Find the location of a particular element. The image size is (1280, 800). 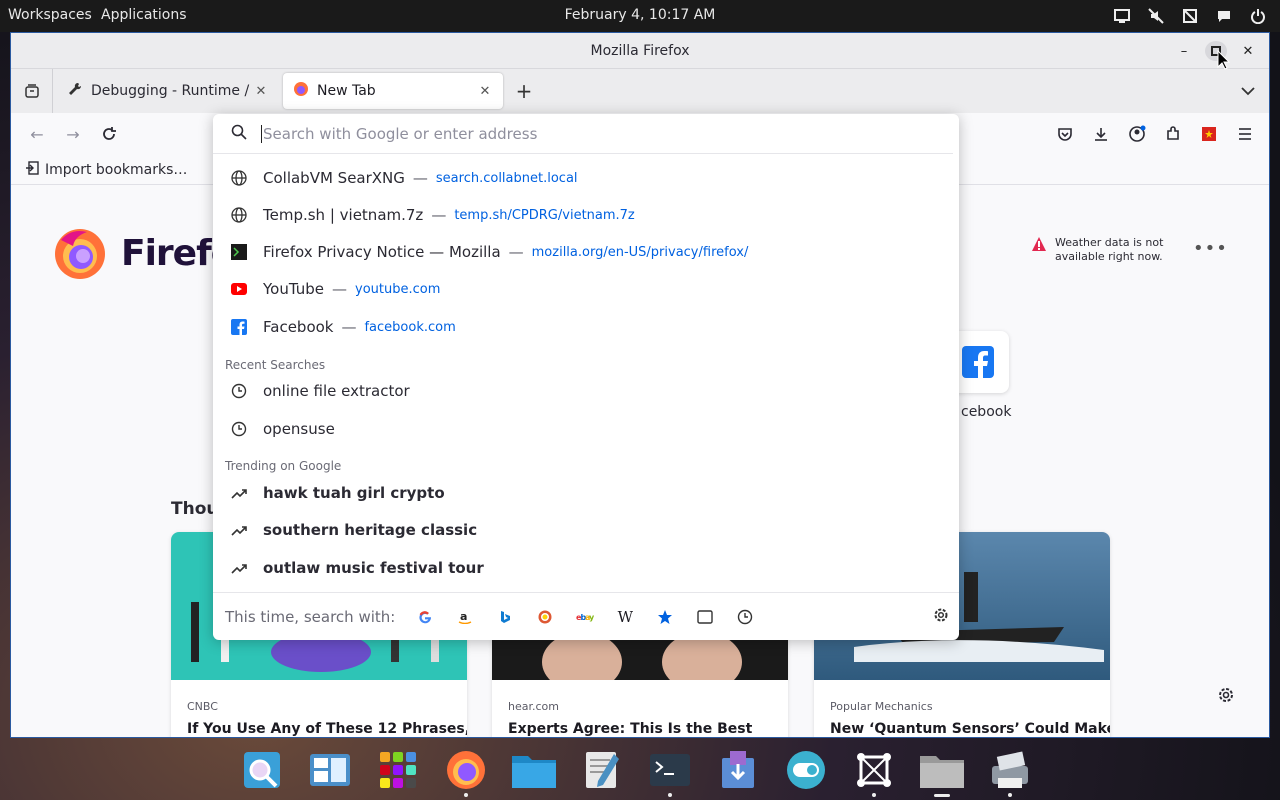

svg-text: a is located at coordinates (463, 616).